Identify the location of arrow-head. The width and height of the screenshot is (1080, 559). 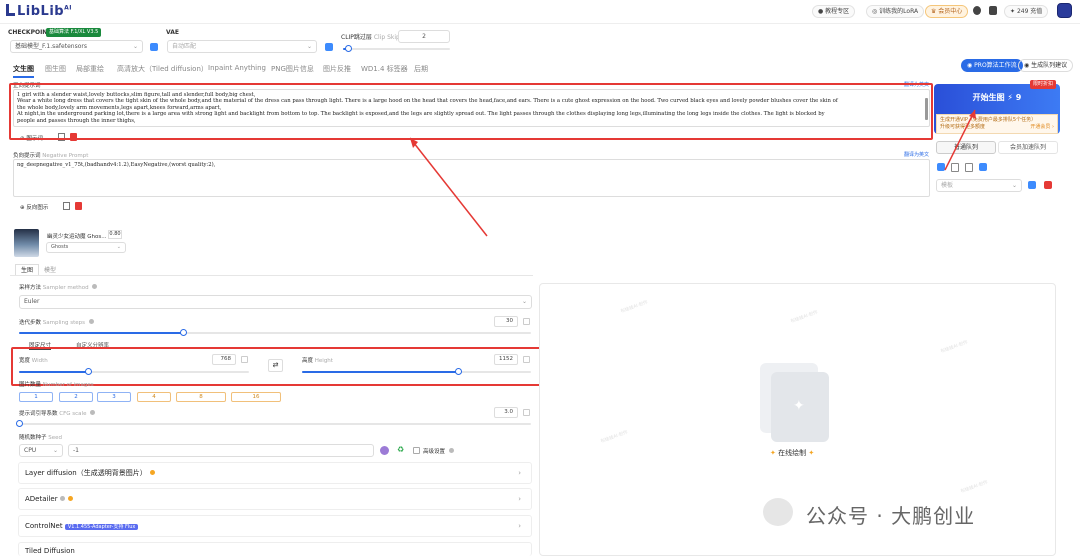
(972, 114).